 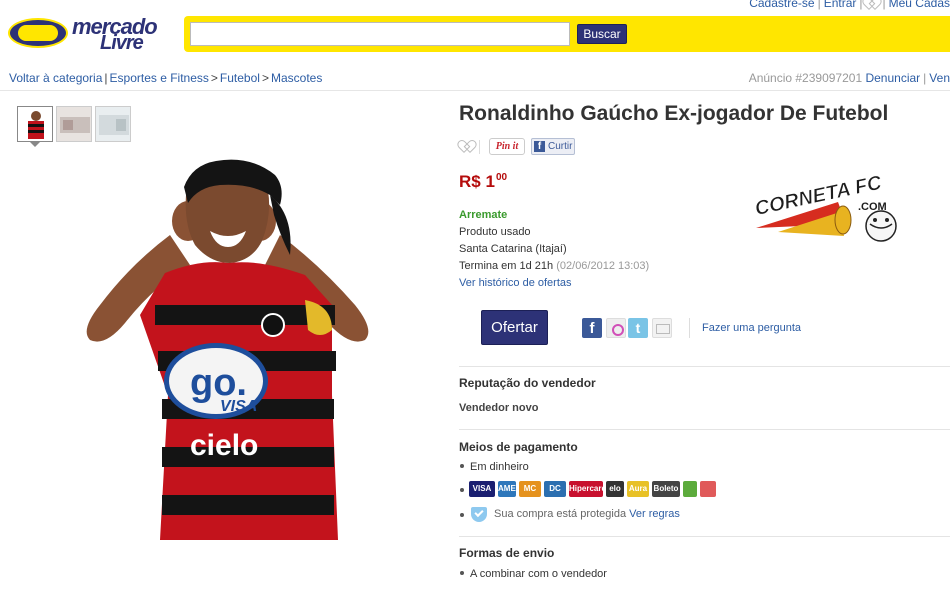 I want to click on search-button: Buscar, so click(x=602, y=34).